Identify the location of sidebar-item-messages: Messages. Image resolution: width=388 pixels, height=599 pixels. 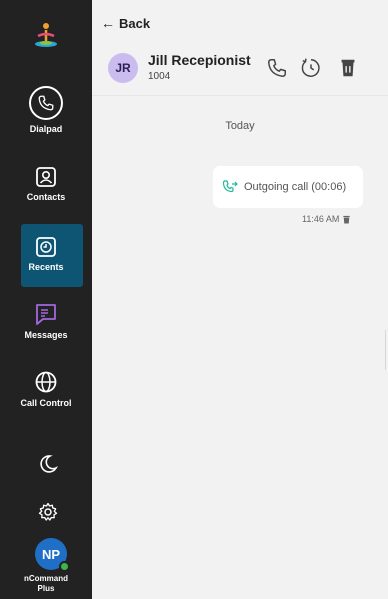
(46, 321).